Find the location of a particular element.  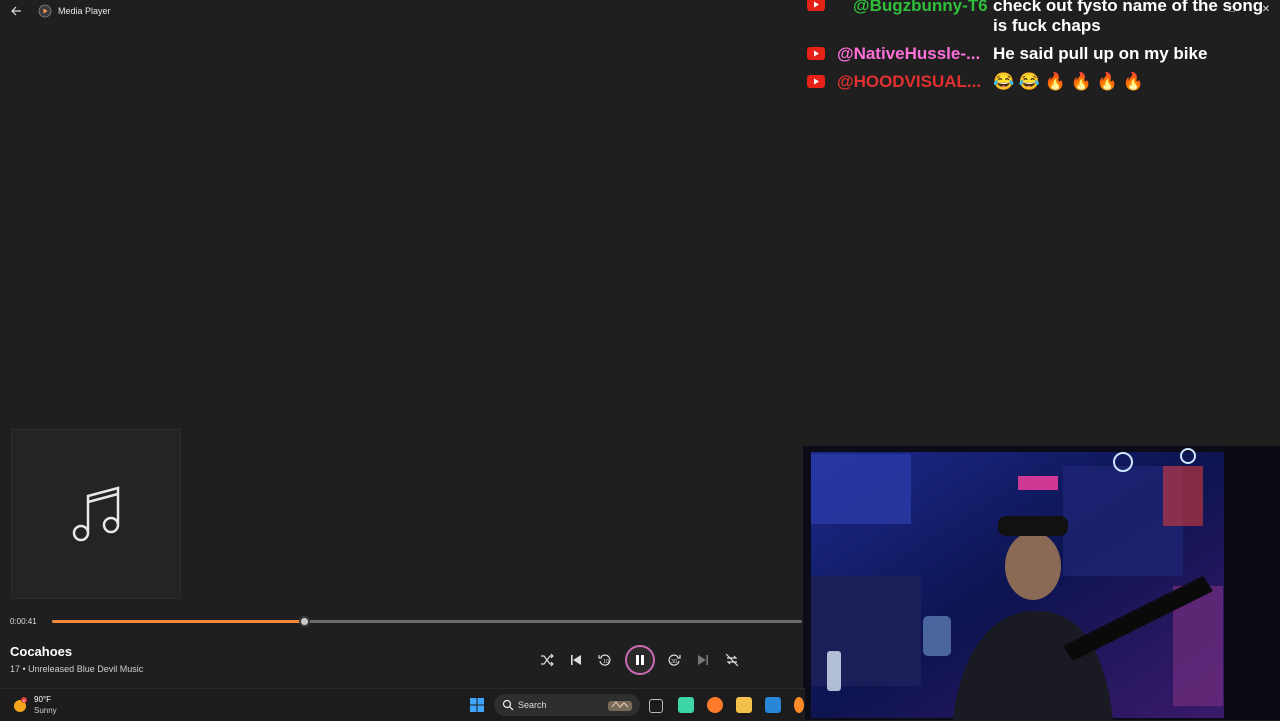

webcam-overlay is located at coordinates (1041, 583).